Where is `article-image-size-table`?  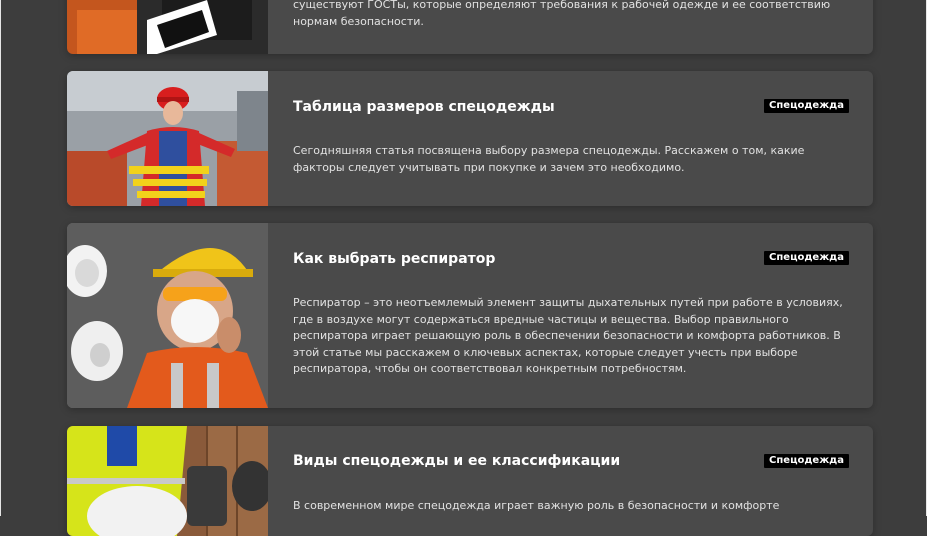
article-image-size-table is located at coordinates (167, 138).